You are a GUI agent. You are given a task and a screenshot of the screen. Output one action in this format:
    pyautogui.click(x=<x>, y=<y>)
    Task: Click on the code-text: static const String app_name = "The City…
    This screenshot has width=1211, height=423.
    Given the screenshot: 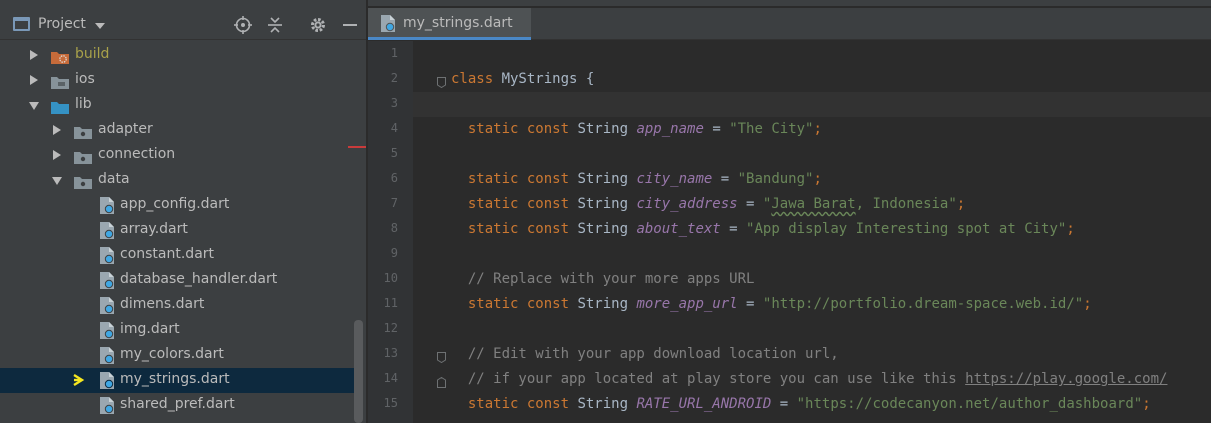 What is the action you would take?
    pyautogui.click(x=636, y=129)
    